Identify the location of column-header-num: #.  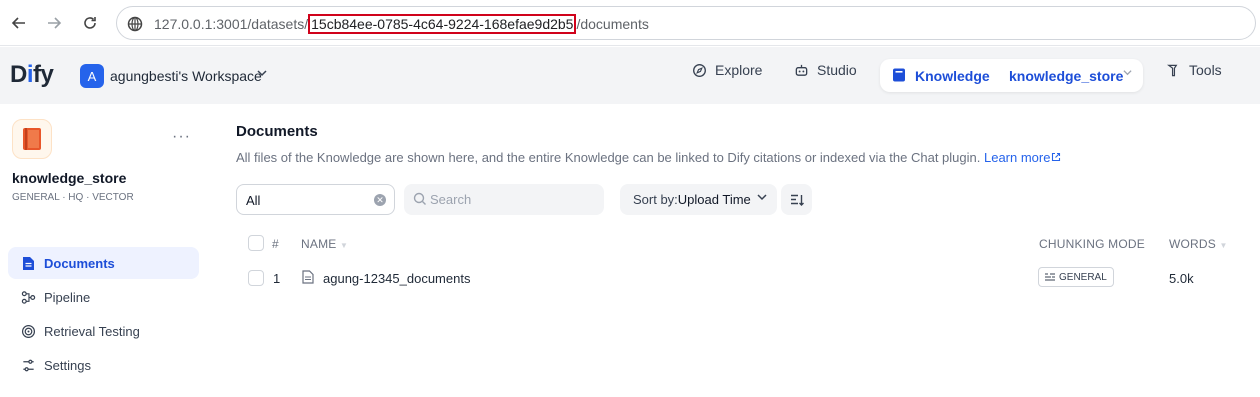
(275, 244).